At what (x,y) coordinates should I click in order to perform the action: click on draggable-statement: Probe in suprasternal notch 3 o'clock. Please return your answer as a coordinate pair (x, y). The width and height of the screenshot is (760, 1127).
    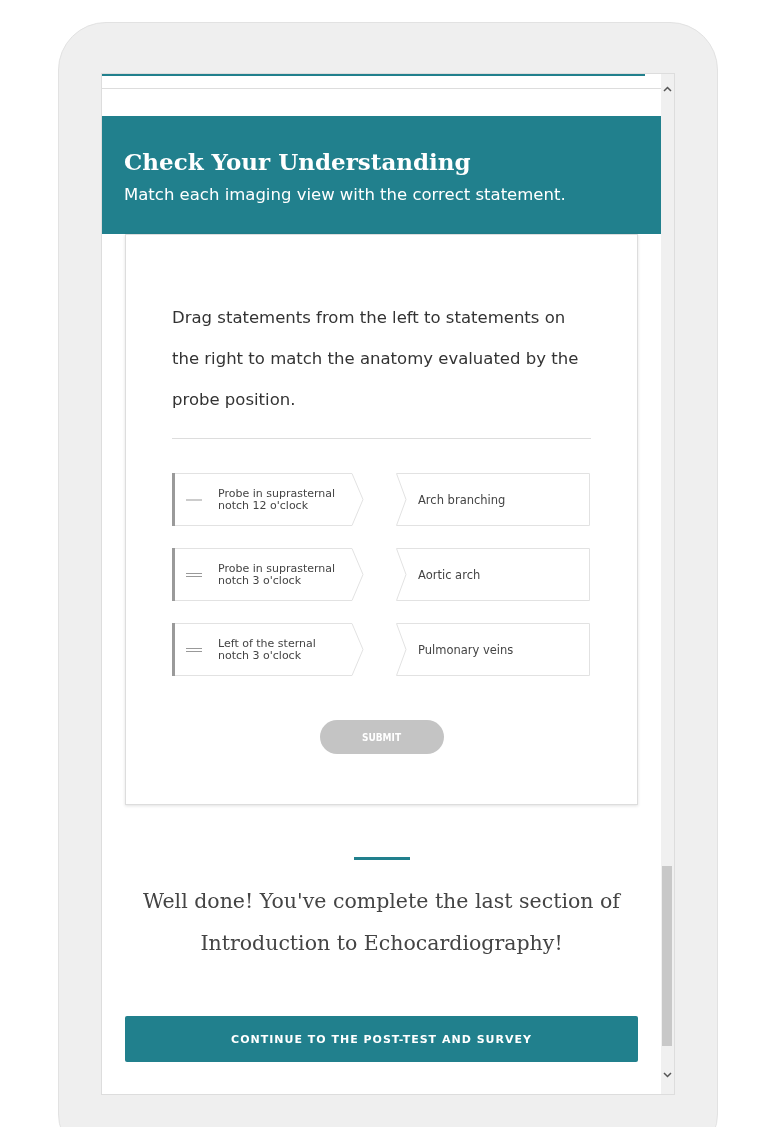
    Looking at the image, I should click on (268, 574).